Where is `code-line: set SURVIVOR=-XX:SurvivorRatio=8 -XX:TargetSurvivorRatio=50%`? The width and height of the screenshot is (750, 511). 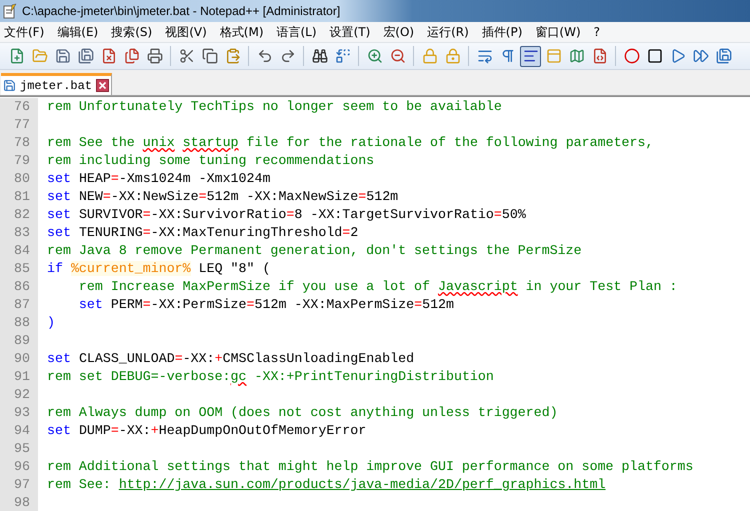 code-line: set SURVIVOR=-XX:SurvivorRatio=8 -XX:TargetSurvivorRatio=50% is located at coordinates (286, 215).